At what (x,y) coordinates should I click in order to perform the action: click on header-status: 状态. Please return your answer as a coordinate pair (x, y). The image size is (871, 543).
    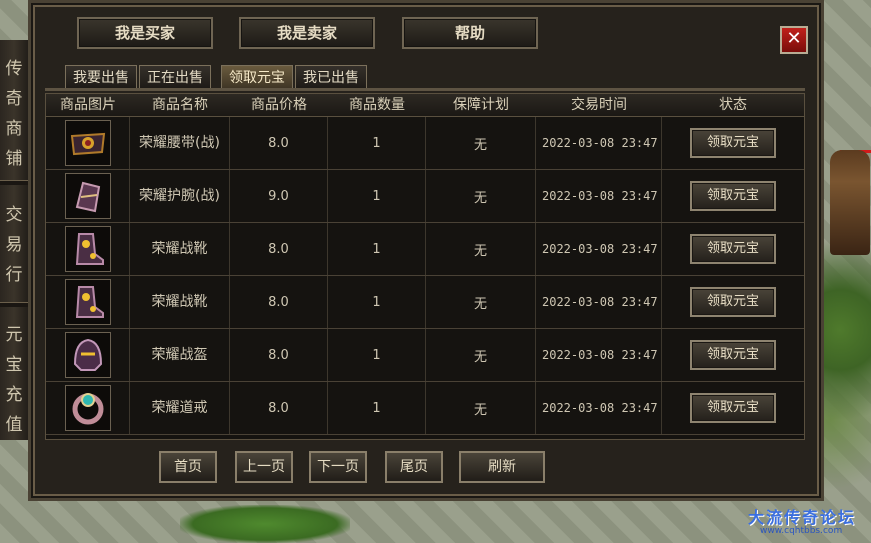
    Looking at the image, I should click on (733, 105).